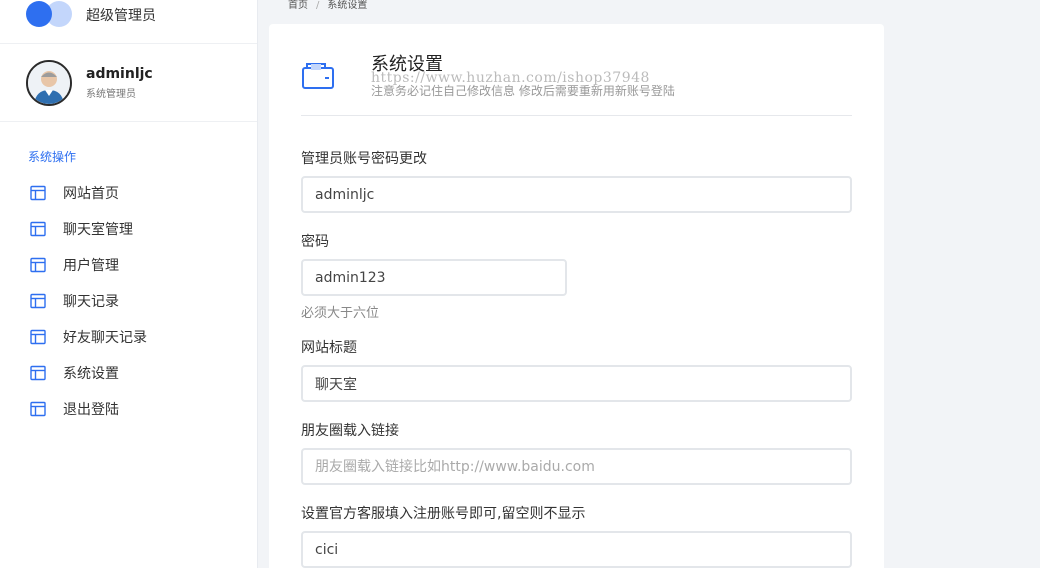  I want to click on logo-icon, so click(50, 14).